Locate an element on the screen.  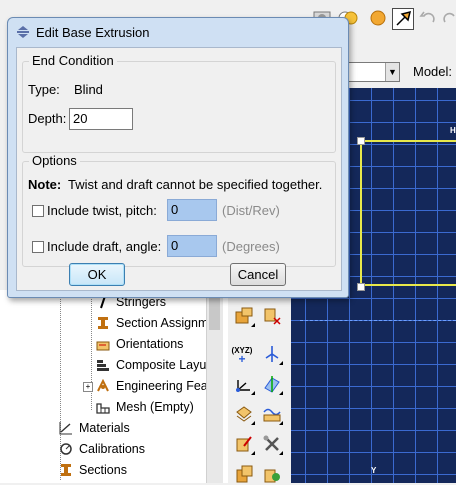
part-copy-icon is located at coordinates (244, 474).